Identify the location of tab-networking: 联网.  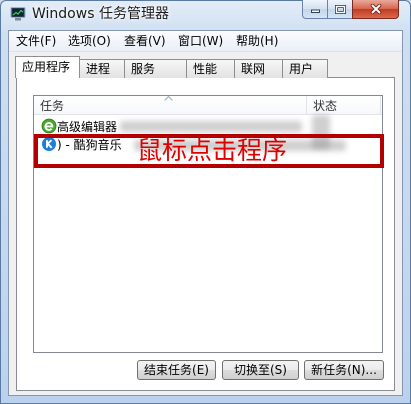
(258, 68).